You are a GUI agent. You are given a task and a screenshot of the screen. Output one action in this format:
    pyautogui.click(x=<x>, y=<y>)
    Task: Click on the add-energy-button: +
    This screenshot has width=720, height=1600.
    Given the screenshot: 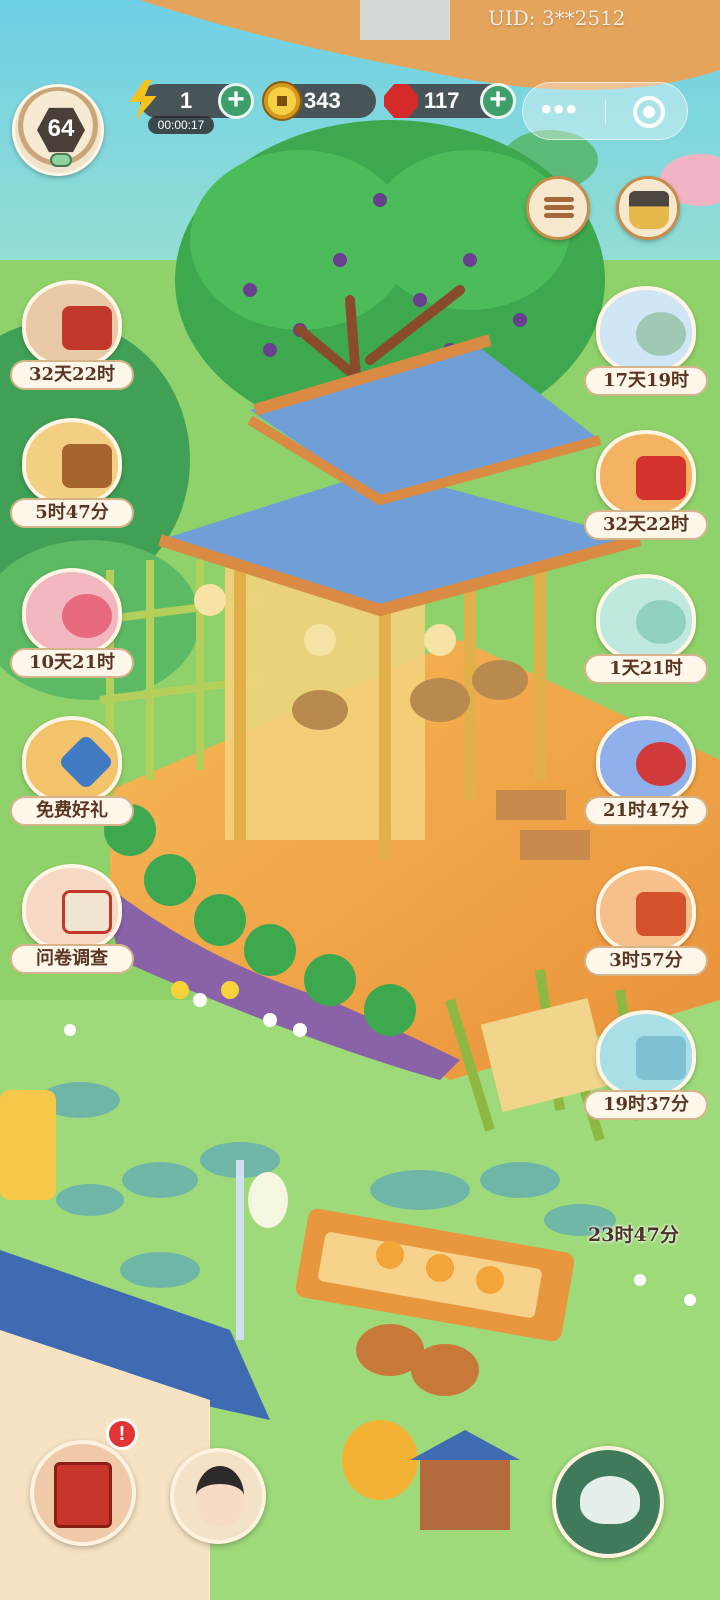 What is the action you would take?
    pyautogui.click(x=236, y=101)
    